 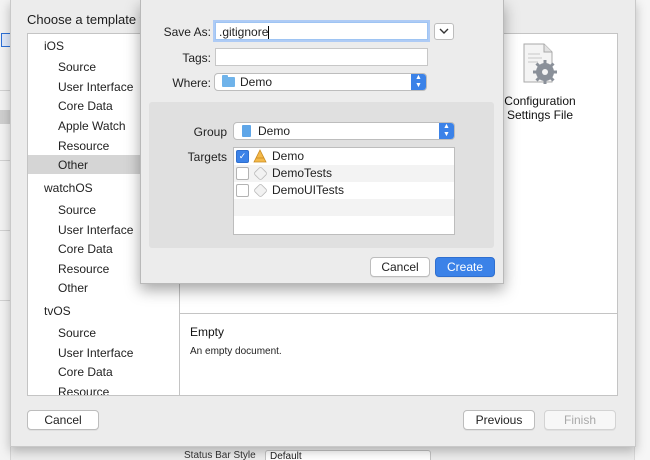 I want to click on chevron-down-icon, so click(x=444, y=31).